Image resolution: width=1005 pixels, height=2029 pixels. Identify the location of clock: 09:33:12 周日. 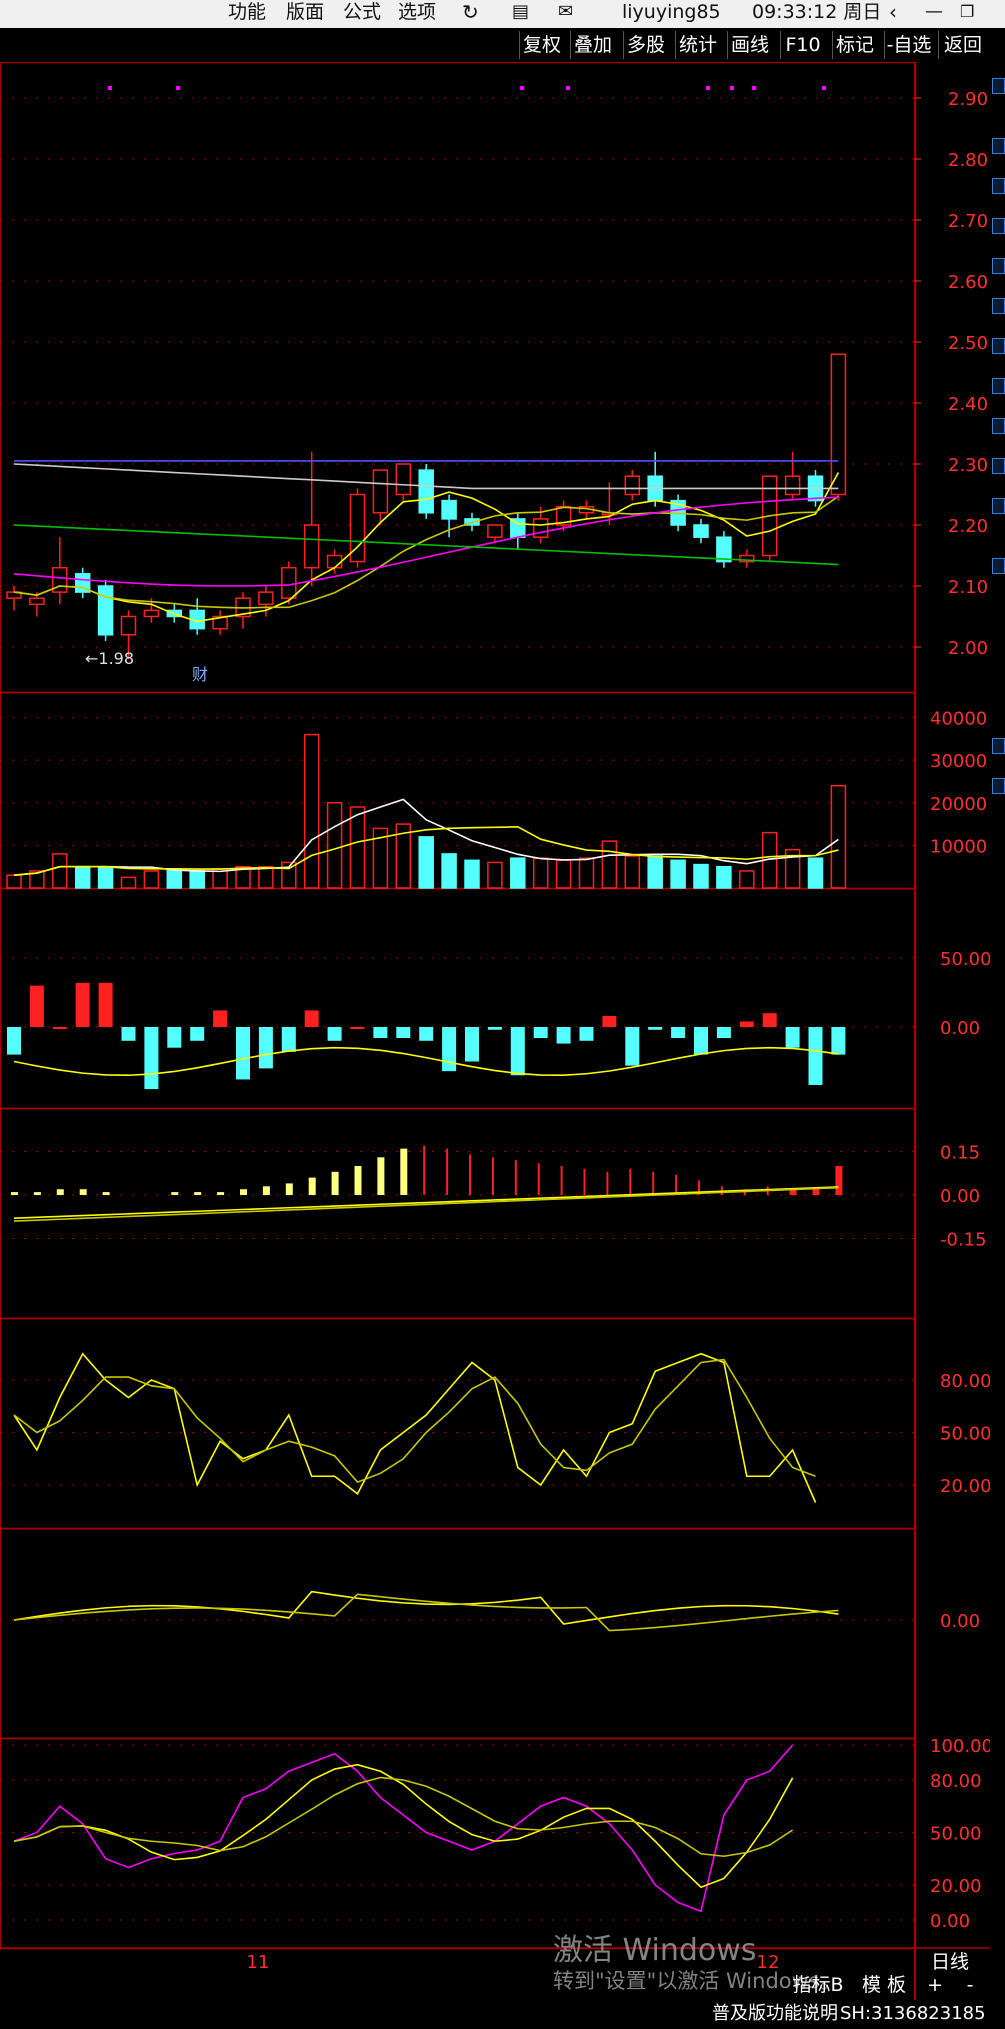
(817, 12).